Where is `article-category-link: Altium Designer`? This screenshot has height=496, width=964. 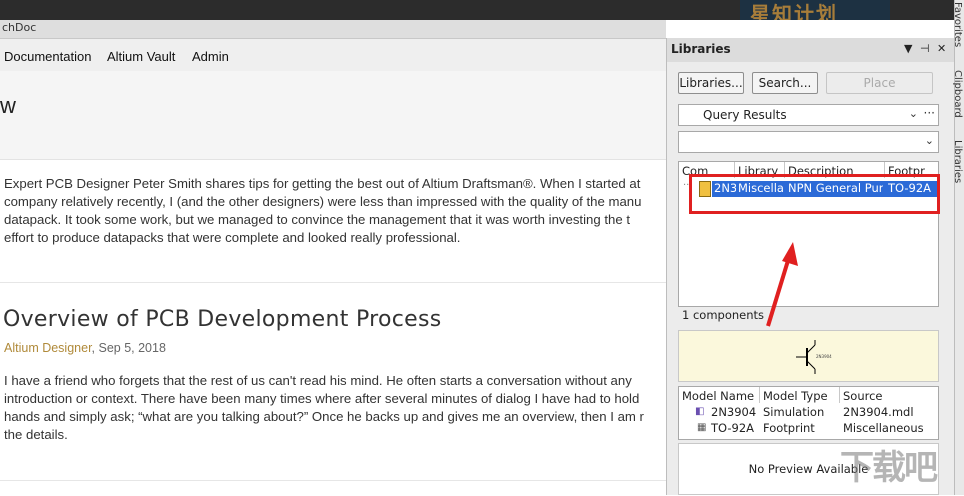 article-category-link: Altium Designer is located at coordinates (48, 348).